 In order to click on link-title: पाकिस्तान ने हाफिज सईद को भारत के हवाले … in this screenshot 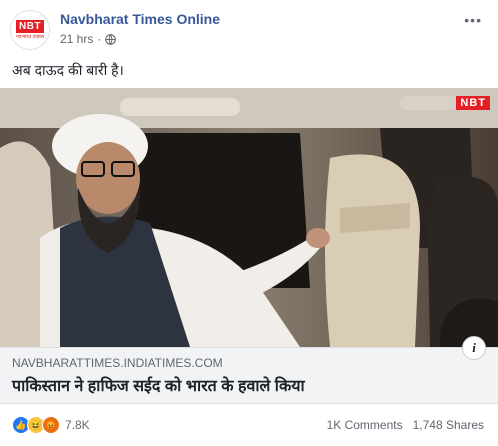, I will do `click(158, 385)`.